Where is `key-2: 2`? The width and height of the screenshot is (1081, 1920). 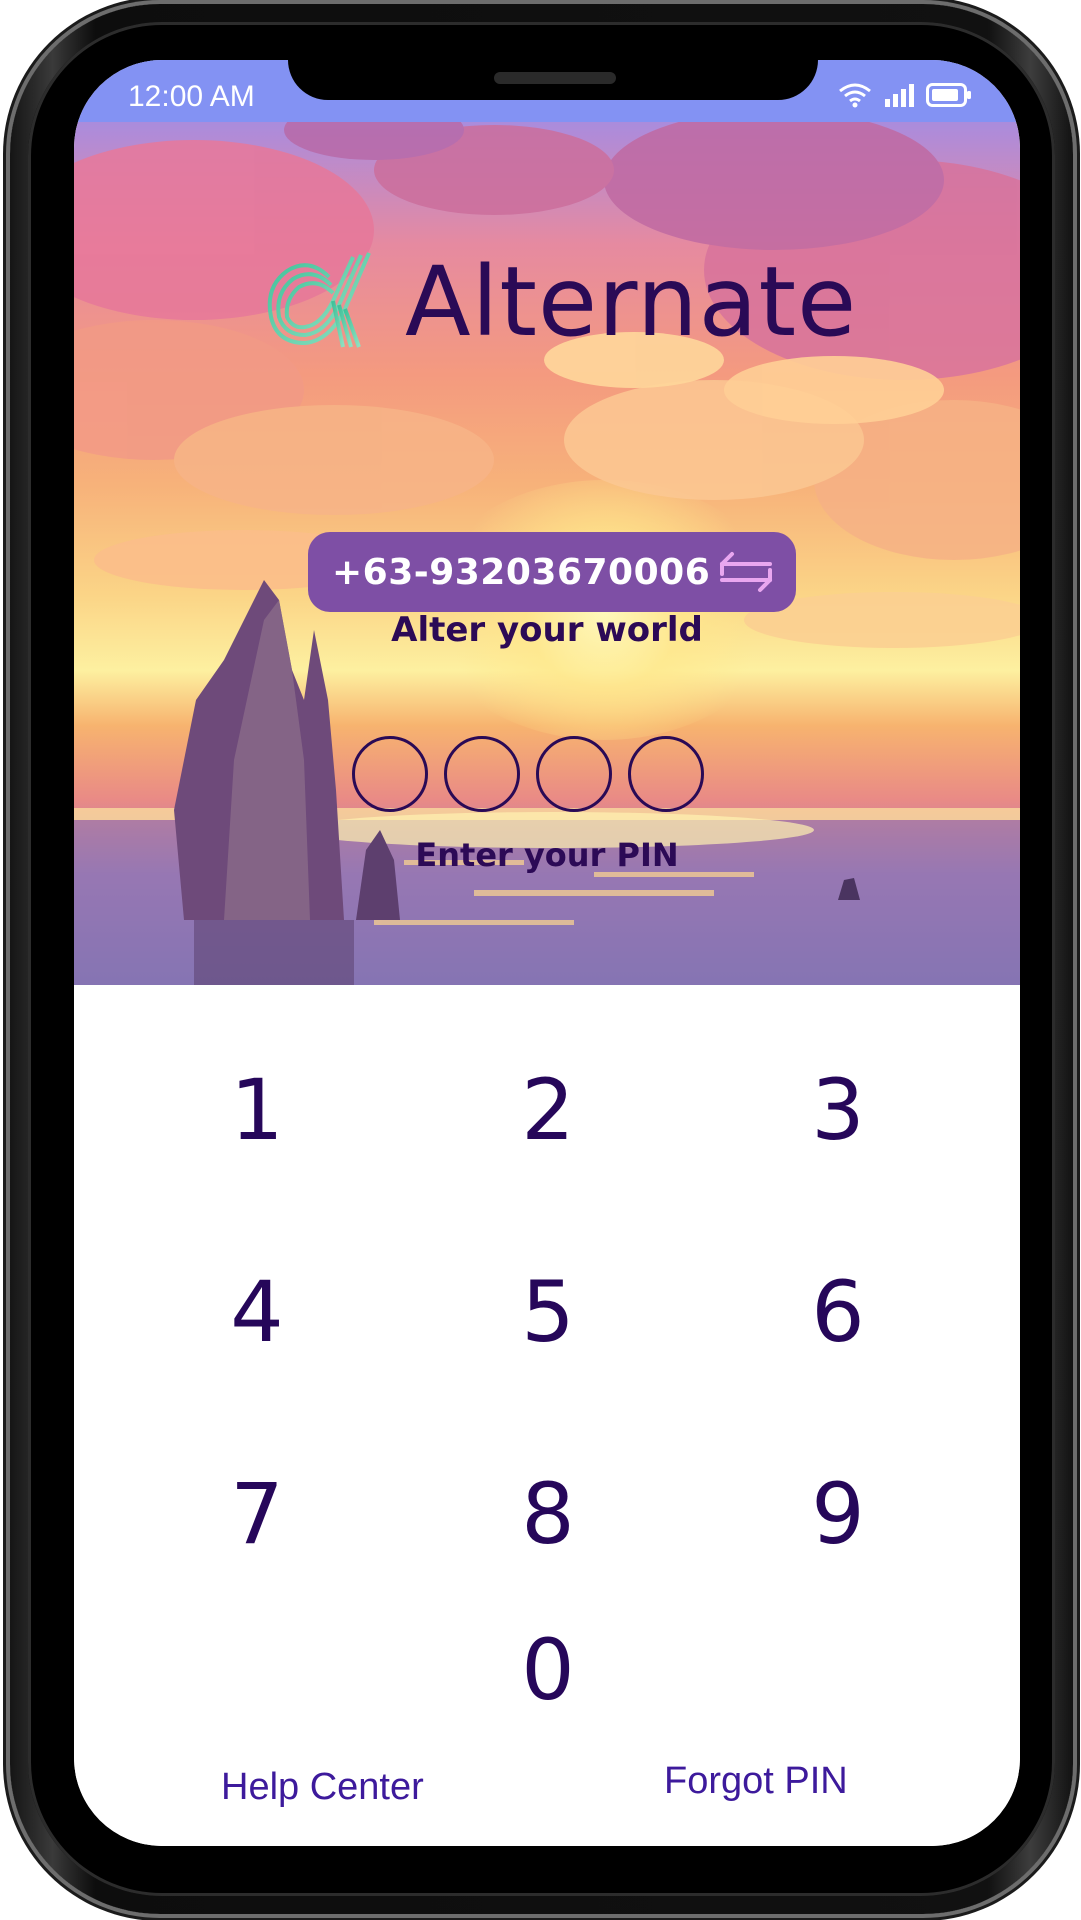 key-2: 2 is located at coordinates (548, 1110).